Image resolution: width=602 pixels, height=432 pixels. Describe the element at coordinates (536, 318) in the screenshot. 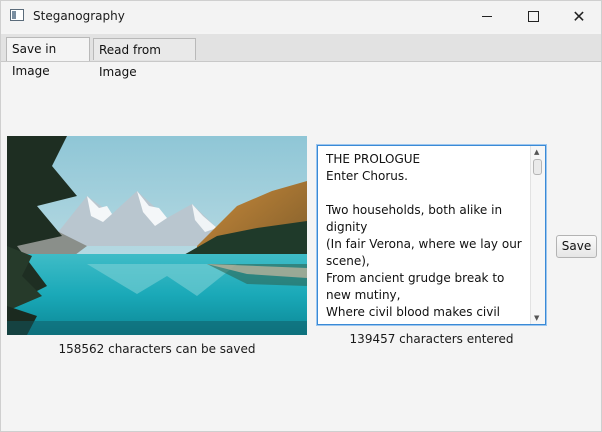

I see `scroll-down-icon: ▼` at that location.